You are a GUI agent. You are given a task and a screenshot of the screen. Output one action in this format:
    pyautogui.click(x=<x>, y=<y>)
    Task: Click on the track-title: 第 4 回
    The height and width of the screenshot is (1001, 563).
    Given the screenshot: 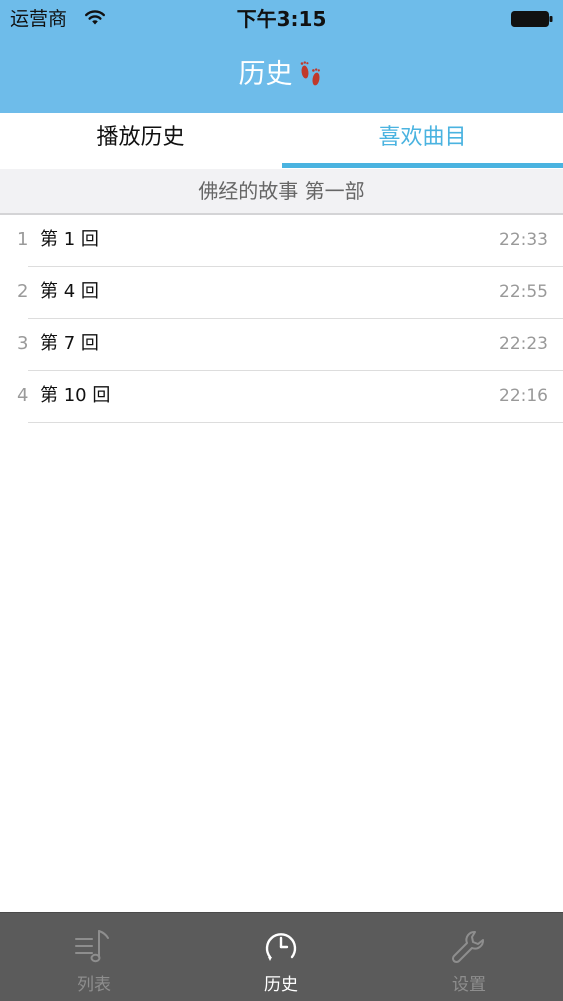 What is the action you would take?
    pyautogui.click(x=69, y=291)
    